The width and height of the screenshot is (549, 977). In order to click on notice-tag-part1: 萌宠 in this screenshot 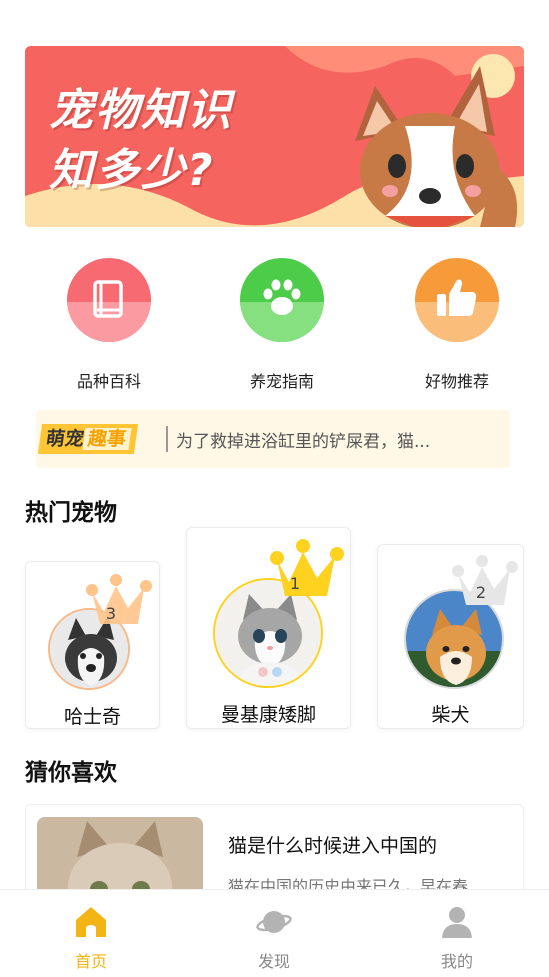, I will do `click(65, 439)`.